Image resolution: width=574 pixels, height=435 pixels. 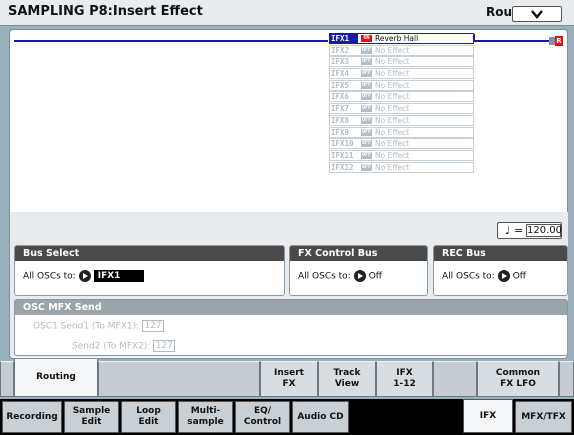 I want to click on ifx-slot-label: IFX8, so click(x=340, y=120).